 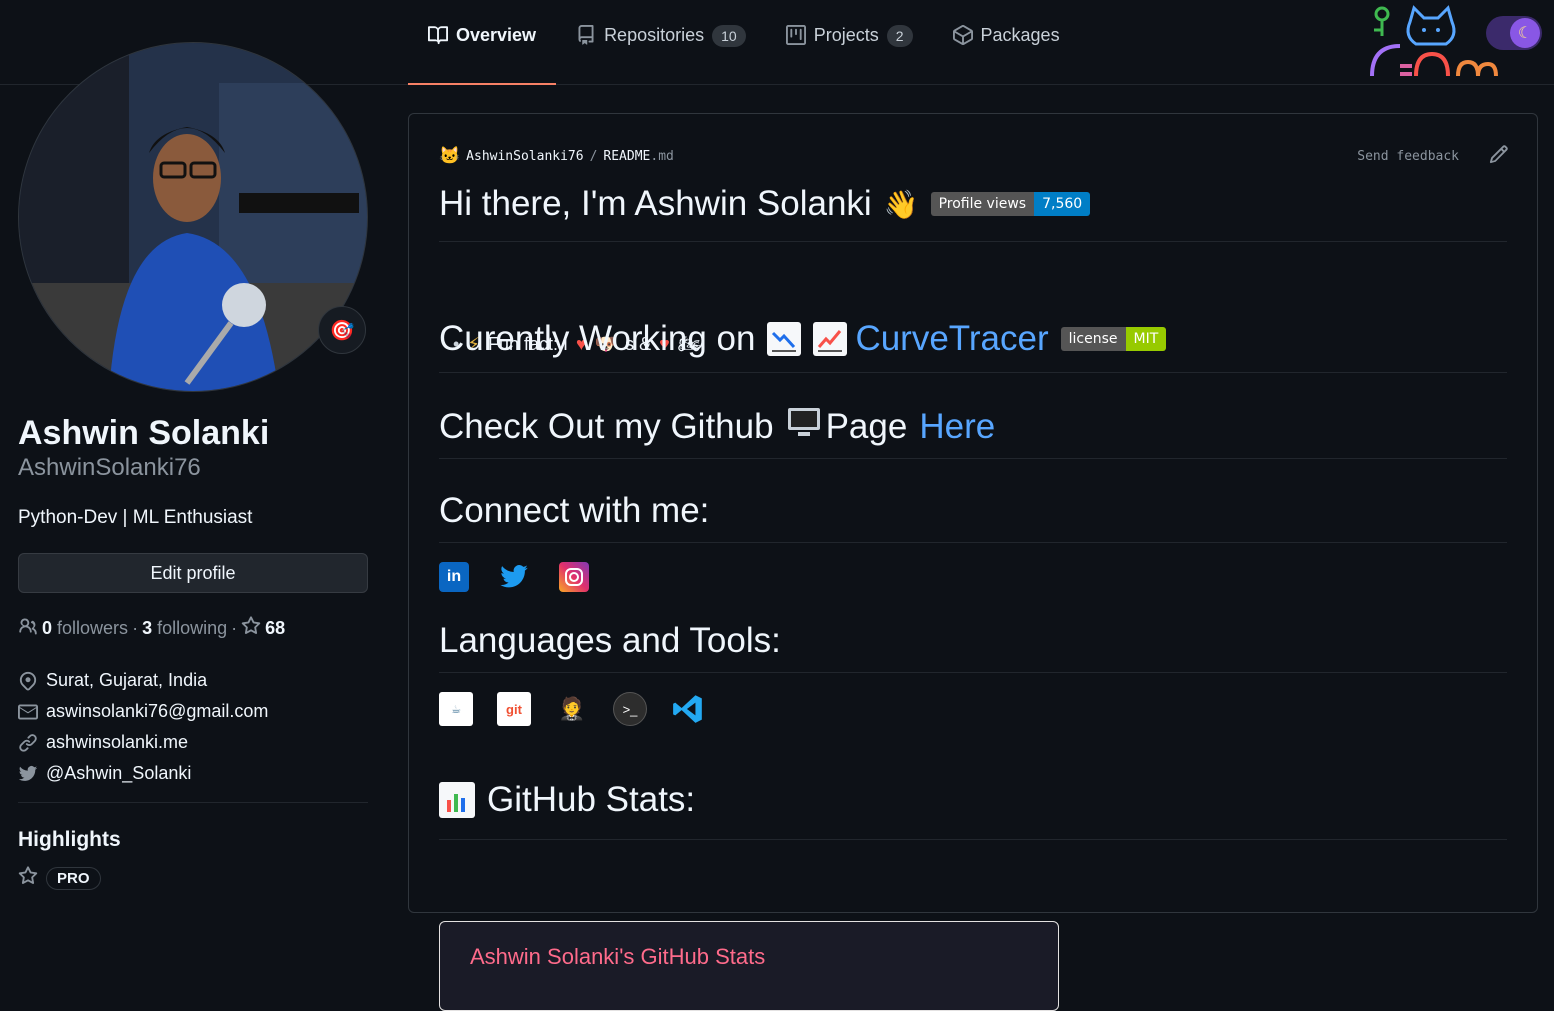 I want to click on location-icon, so click(x=28, y=681).